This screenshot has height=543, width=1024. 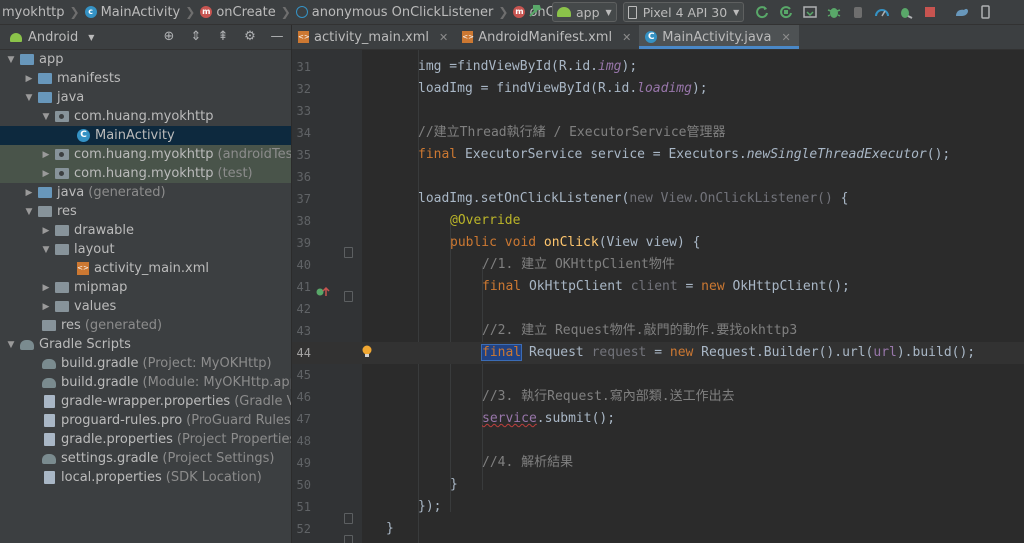 I want to click on tab-android-manifest: <> AndroidManifest.xml ✕, so click(x=547, y=37).